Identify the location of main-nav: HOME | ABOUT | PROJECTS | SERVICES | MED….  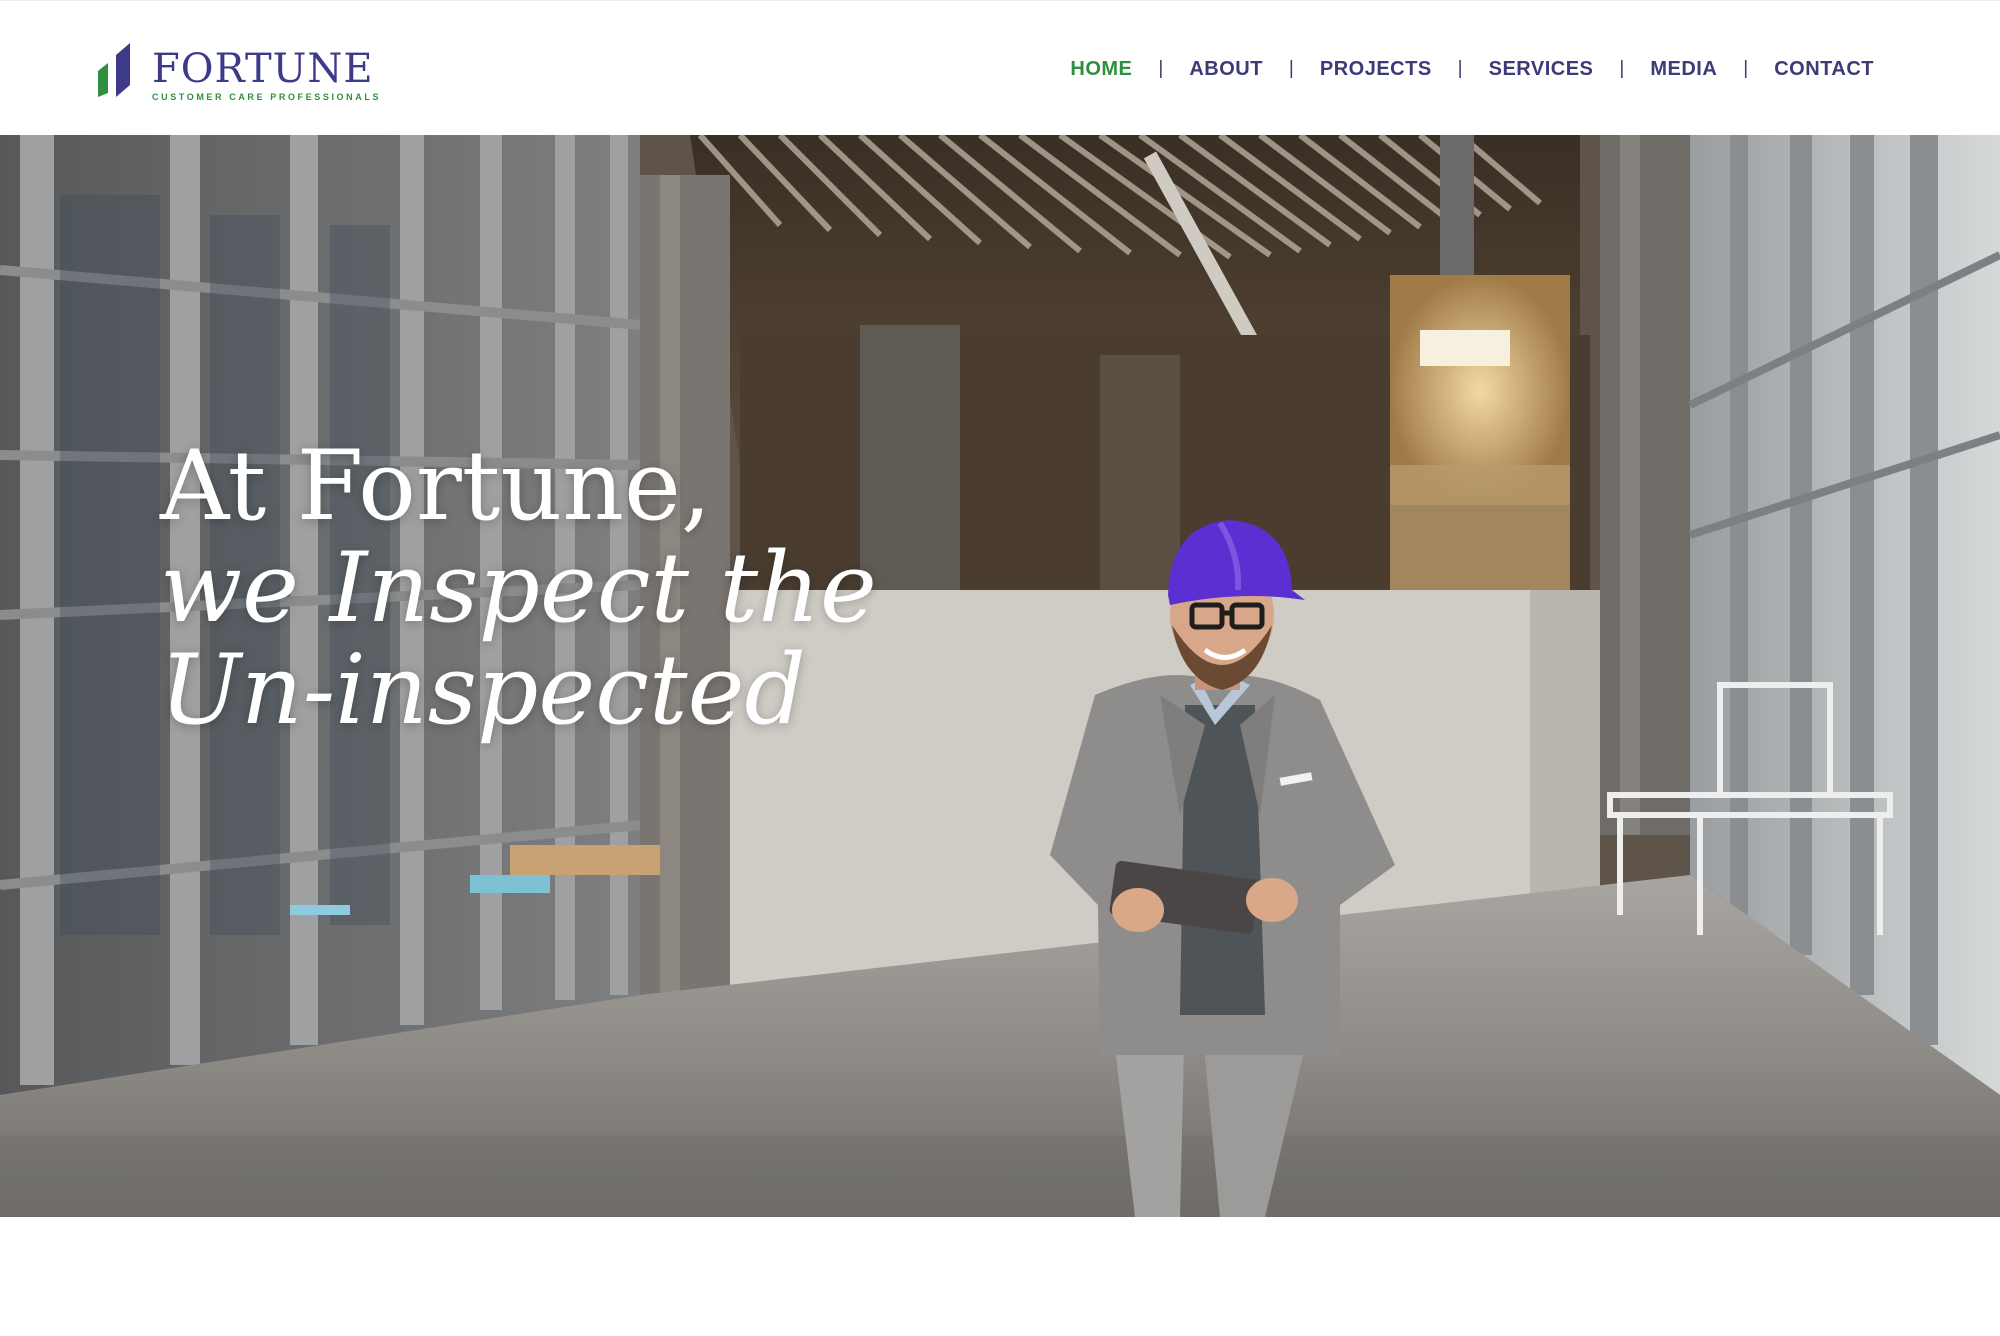
(1472, 69).